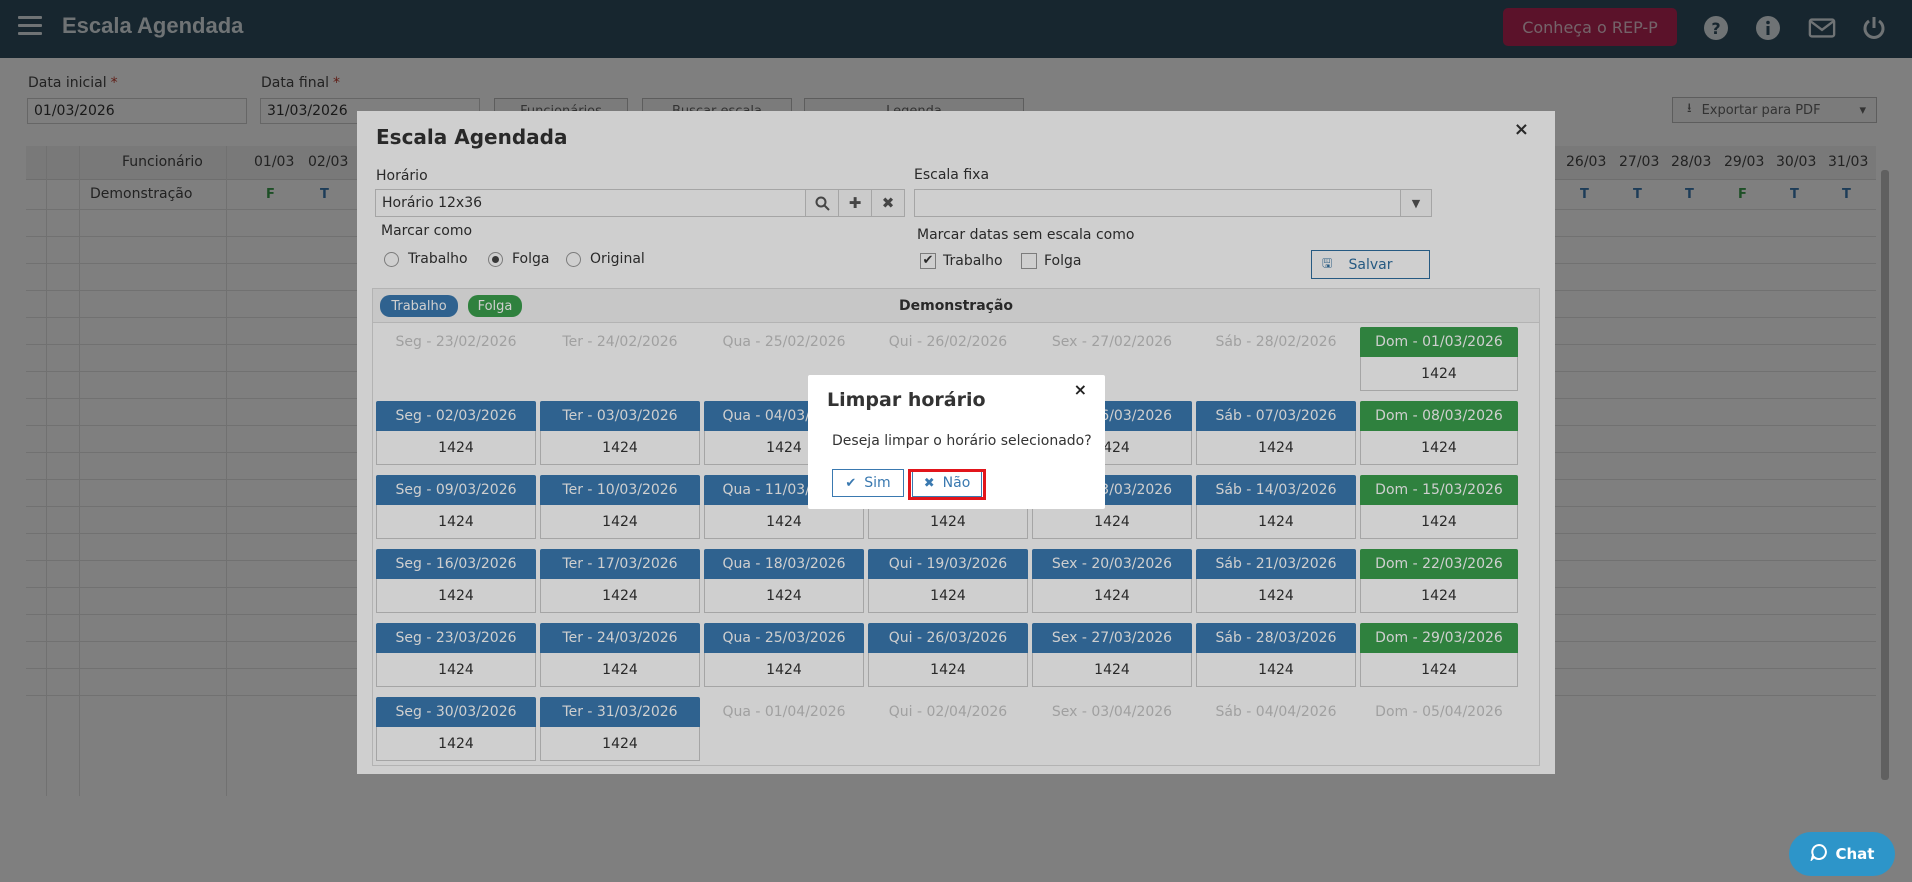 The height and width of the screenshot is (882, 1912). Describe the element at coordinates (906, 400) in the screenshot. I see `dialog-title: Limpar horário` at that location.